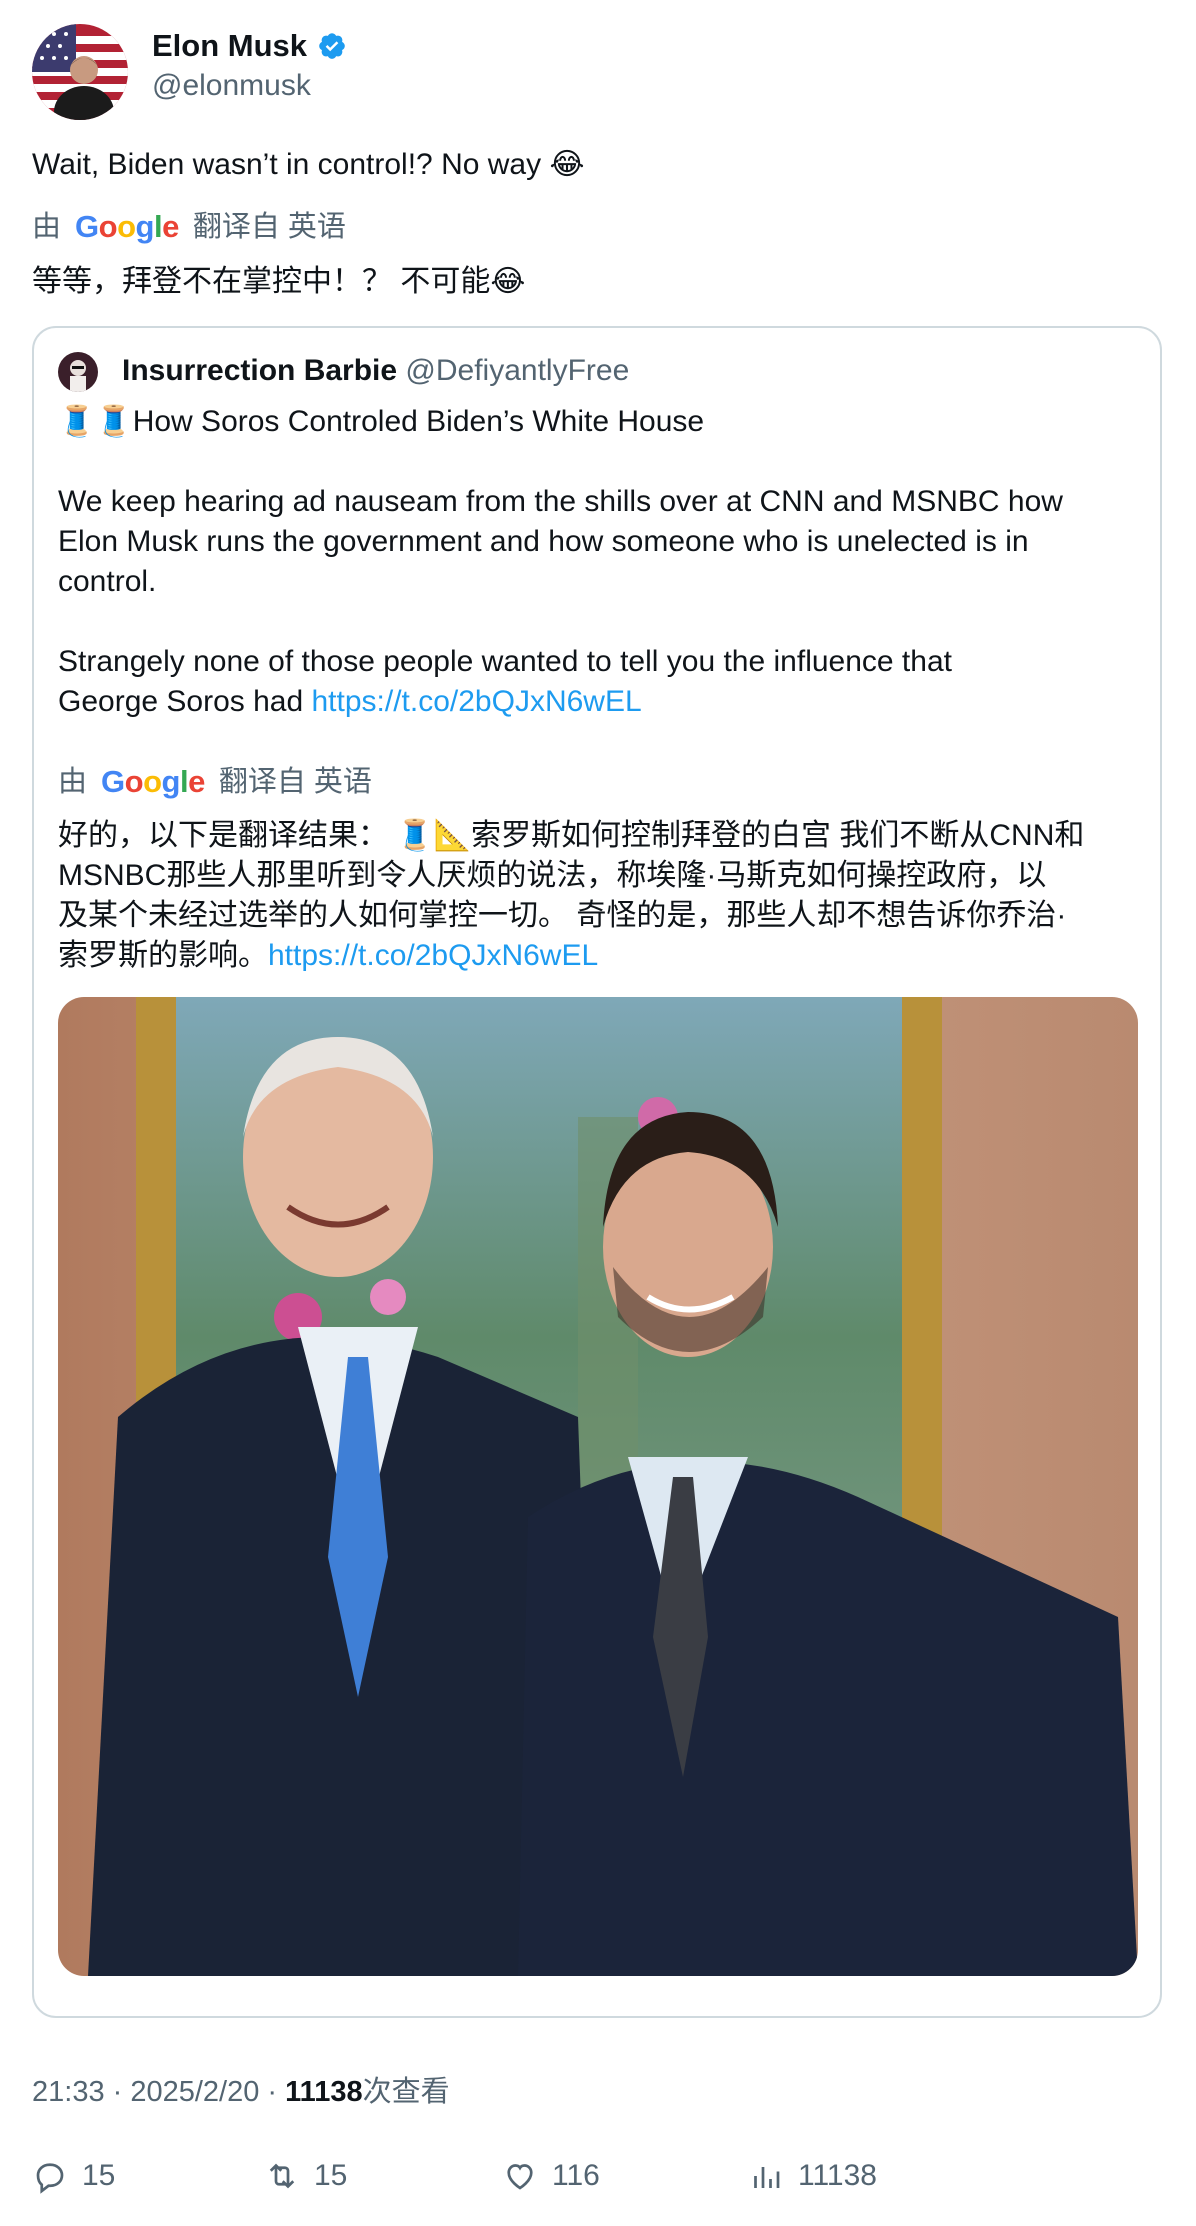 This screenshot has width=1196, height=2226. I want to click on tweet-text: Wait, Biden wasn’t in control!? No way 😂, so click(308, 164).